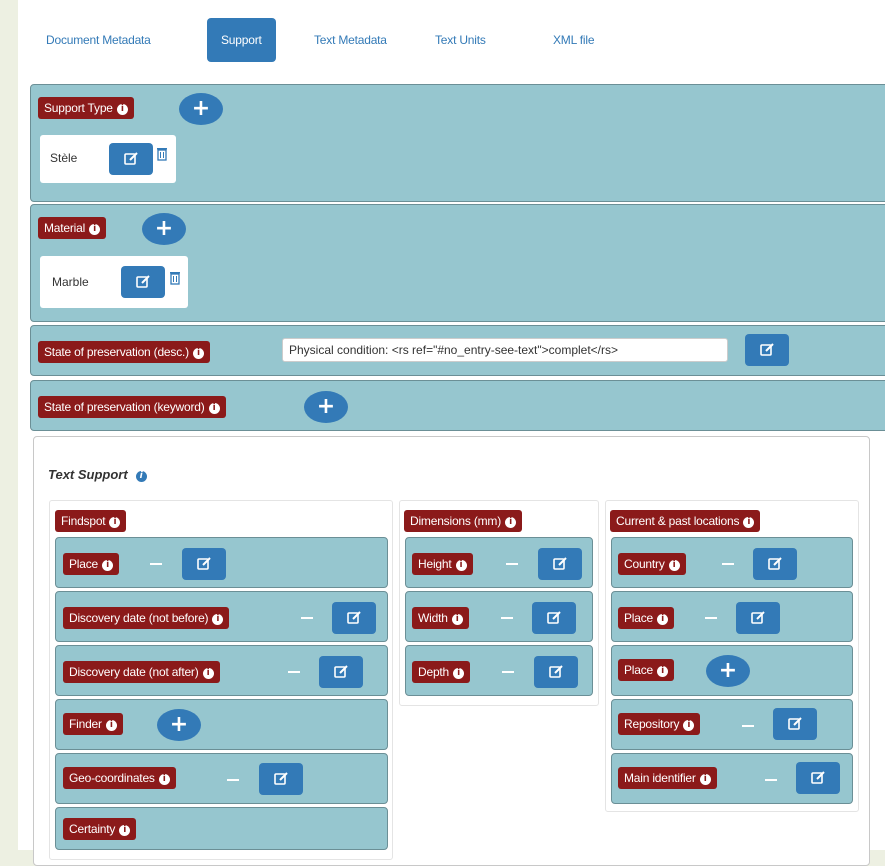 This screenshot has width=885, height=866. Describe the element at coordinates (204, 564) in the screenshot. I see `edit-findspot-place-button` at that location.